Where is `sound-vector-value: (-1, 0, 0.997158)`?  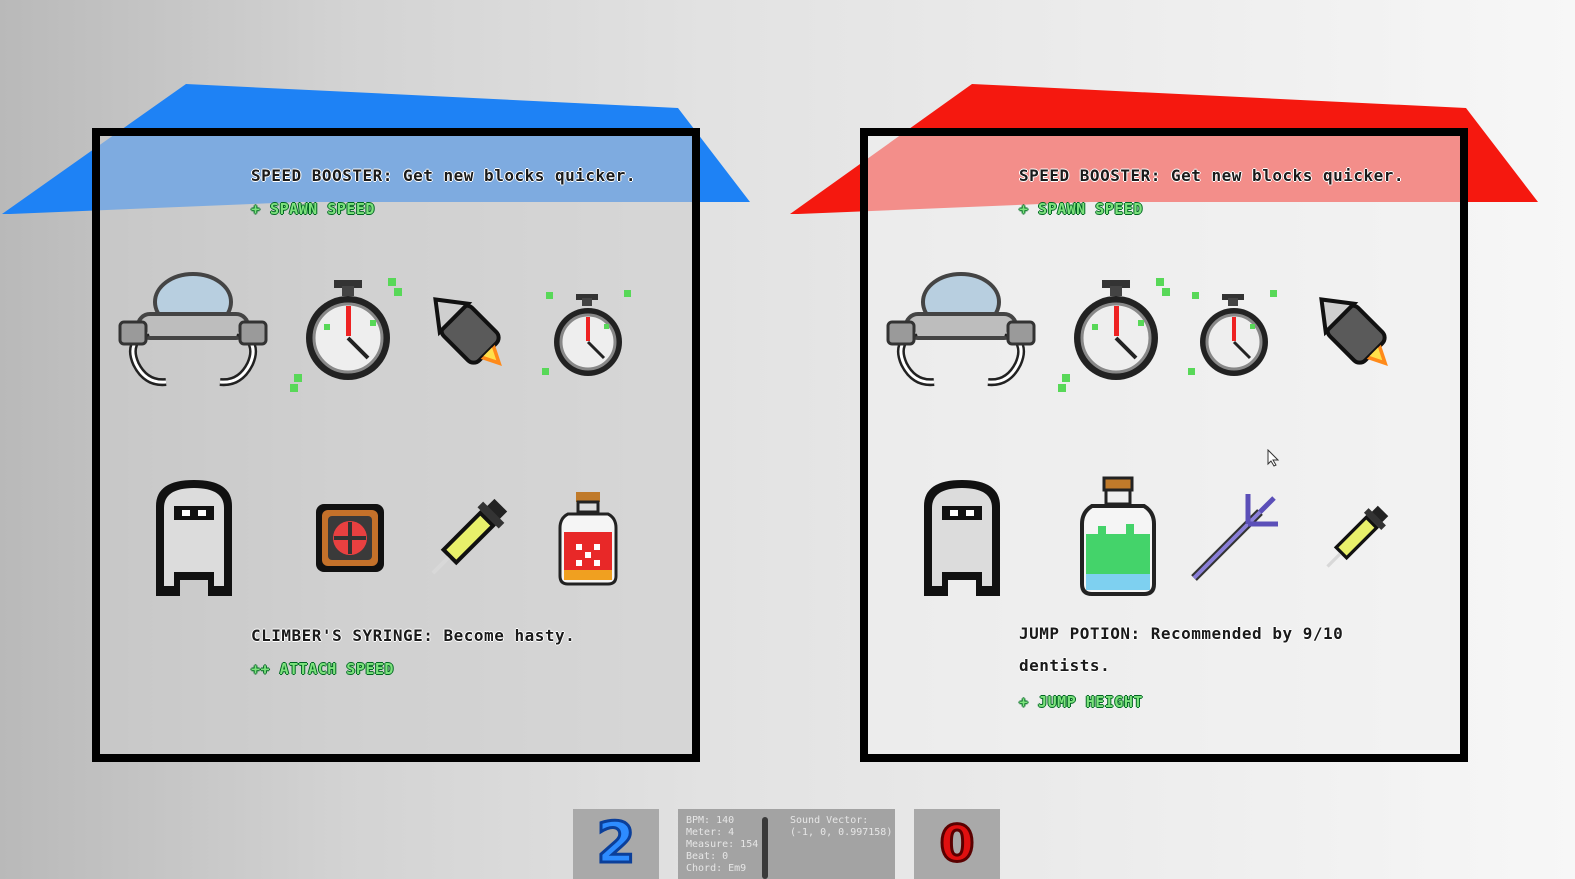
sound-vector-value: (-1, 0, 0.997158) is located at coordinates (841, 832).